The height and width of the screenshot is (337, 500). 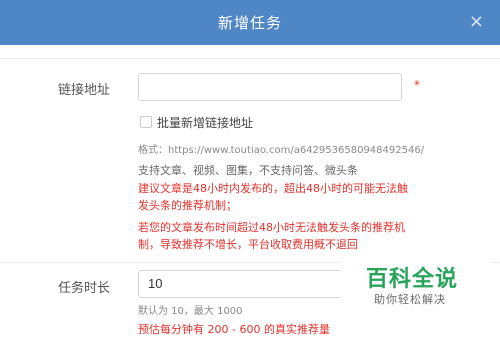 I want to click on duration-field-label: 任务时长, so click(x=84, y=288).